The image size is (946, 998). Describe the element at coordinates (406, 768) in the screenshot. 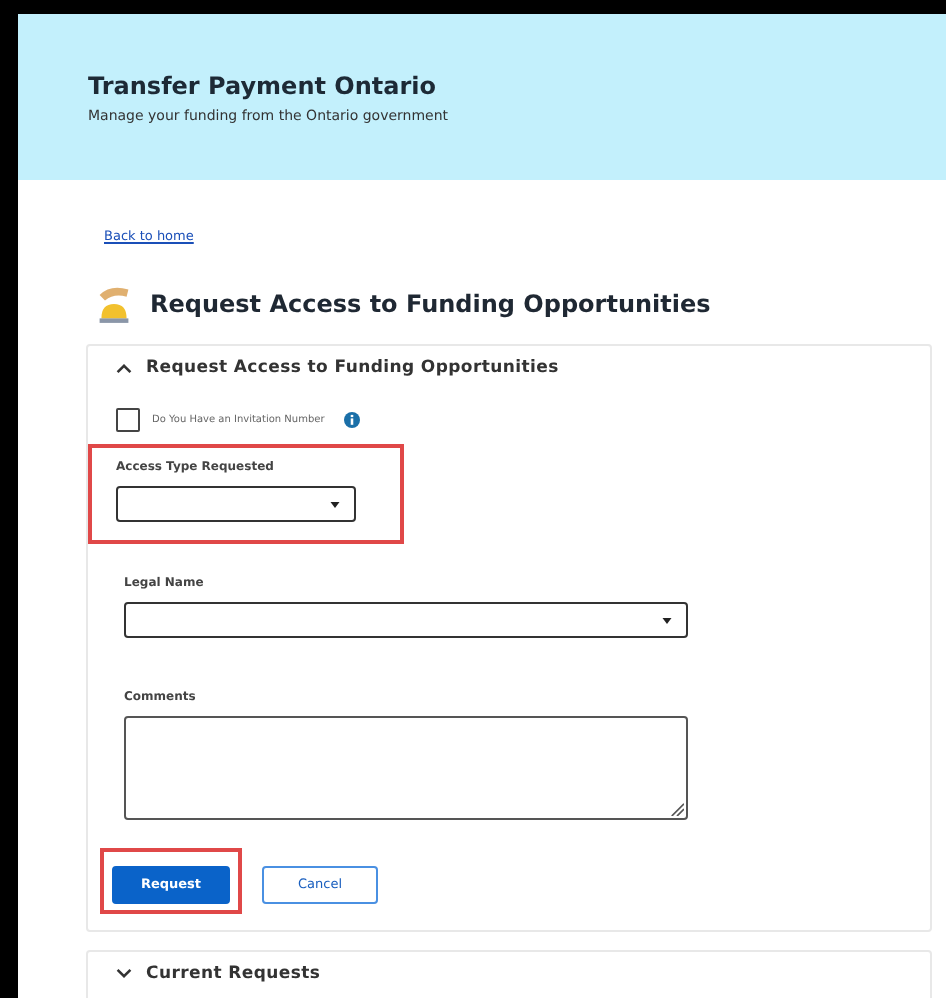

I see `comments-field` at that location.